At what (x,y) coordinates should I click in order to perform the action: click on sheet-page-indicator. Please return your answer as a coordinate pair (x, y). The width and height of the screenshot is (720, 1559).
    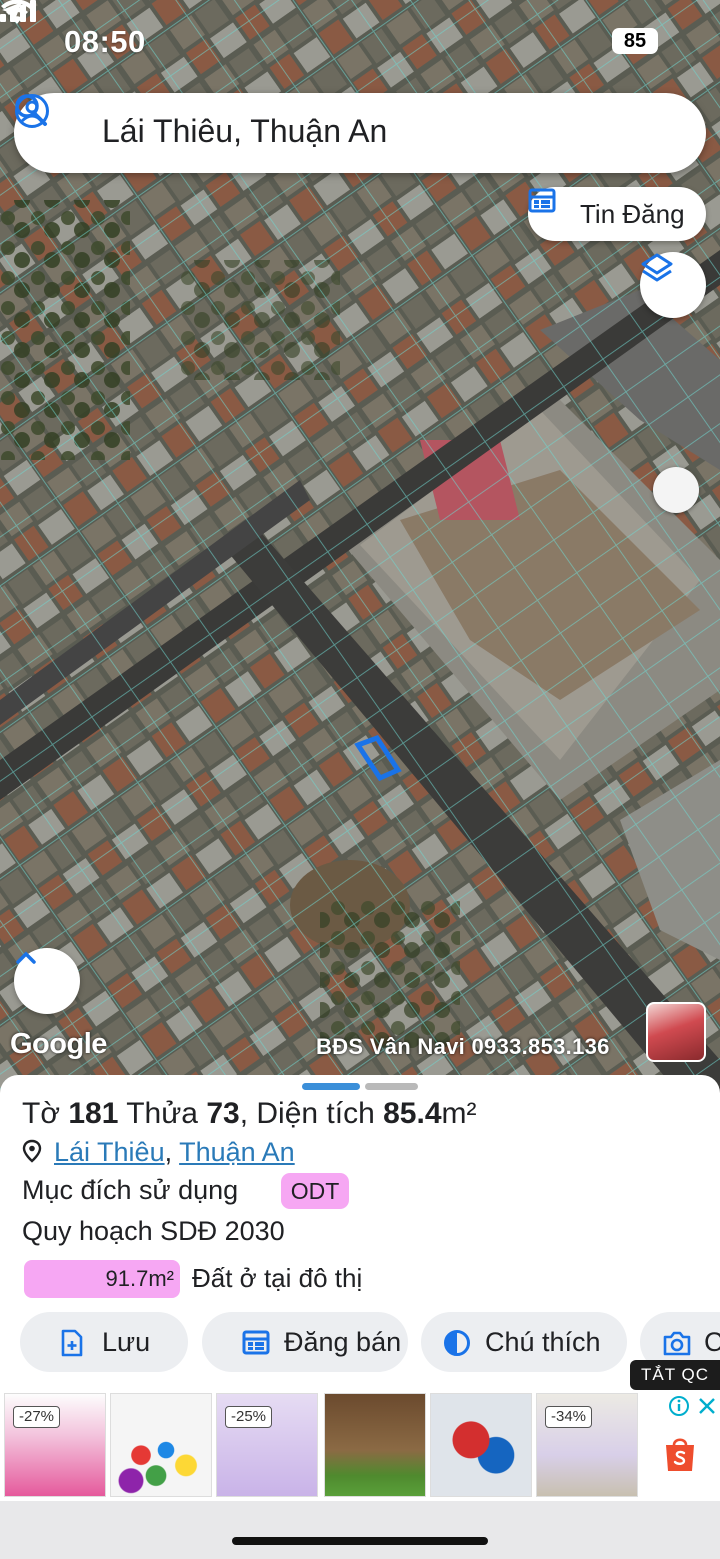
    Looking at the image, I should click on (391, 1086).